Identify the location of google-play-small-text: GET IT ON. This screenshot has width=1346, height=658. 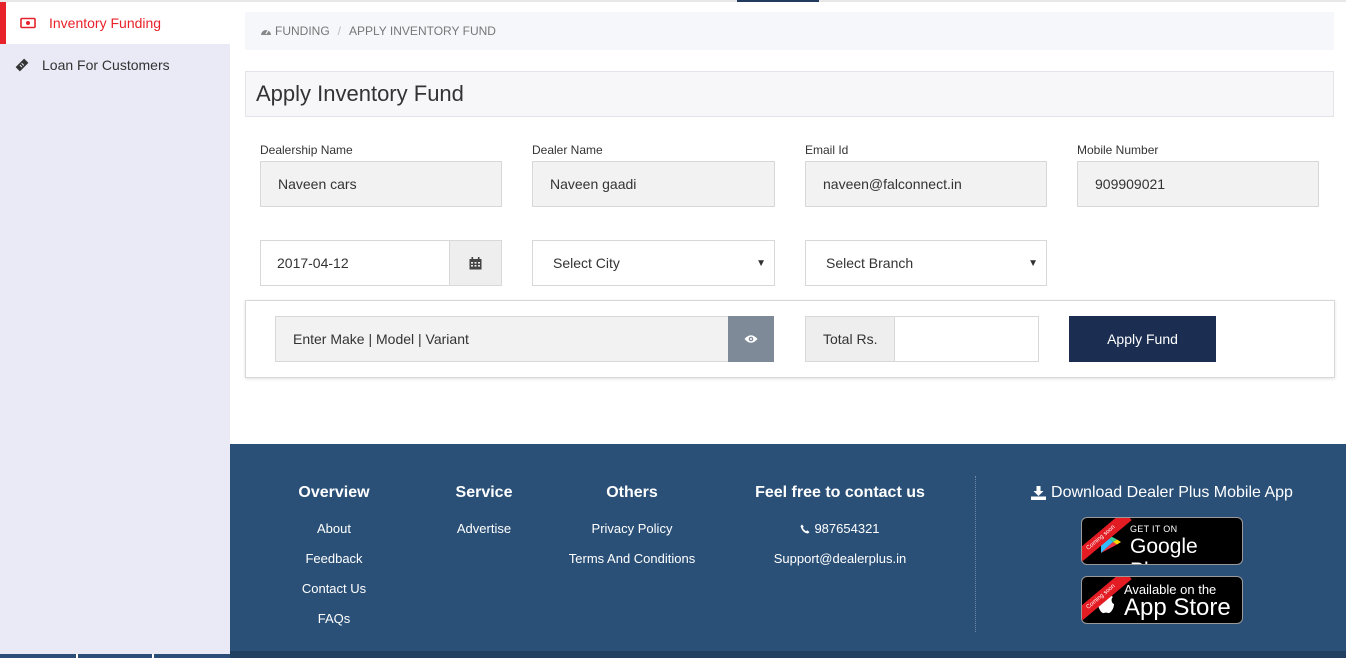
(1154, 529).